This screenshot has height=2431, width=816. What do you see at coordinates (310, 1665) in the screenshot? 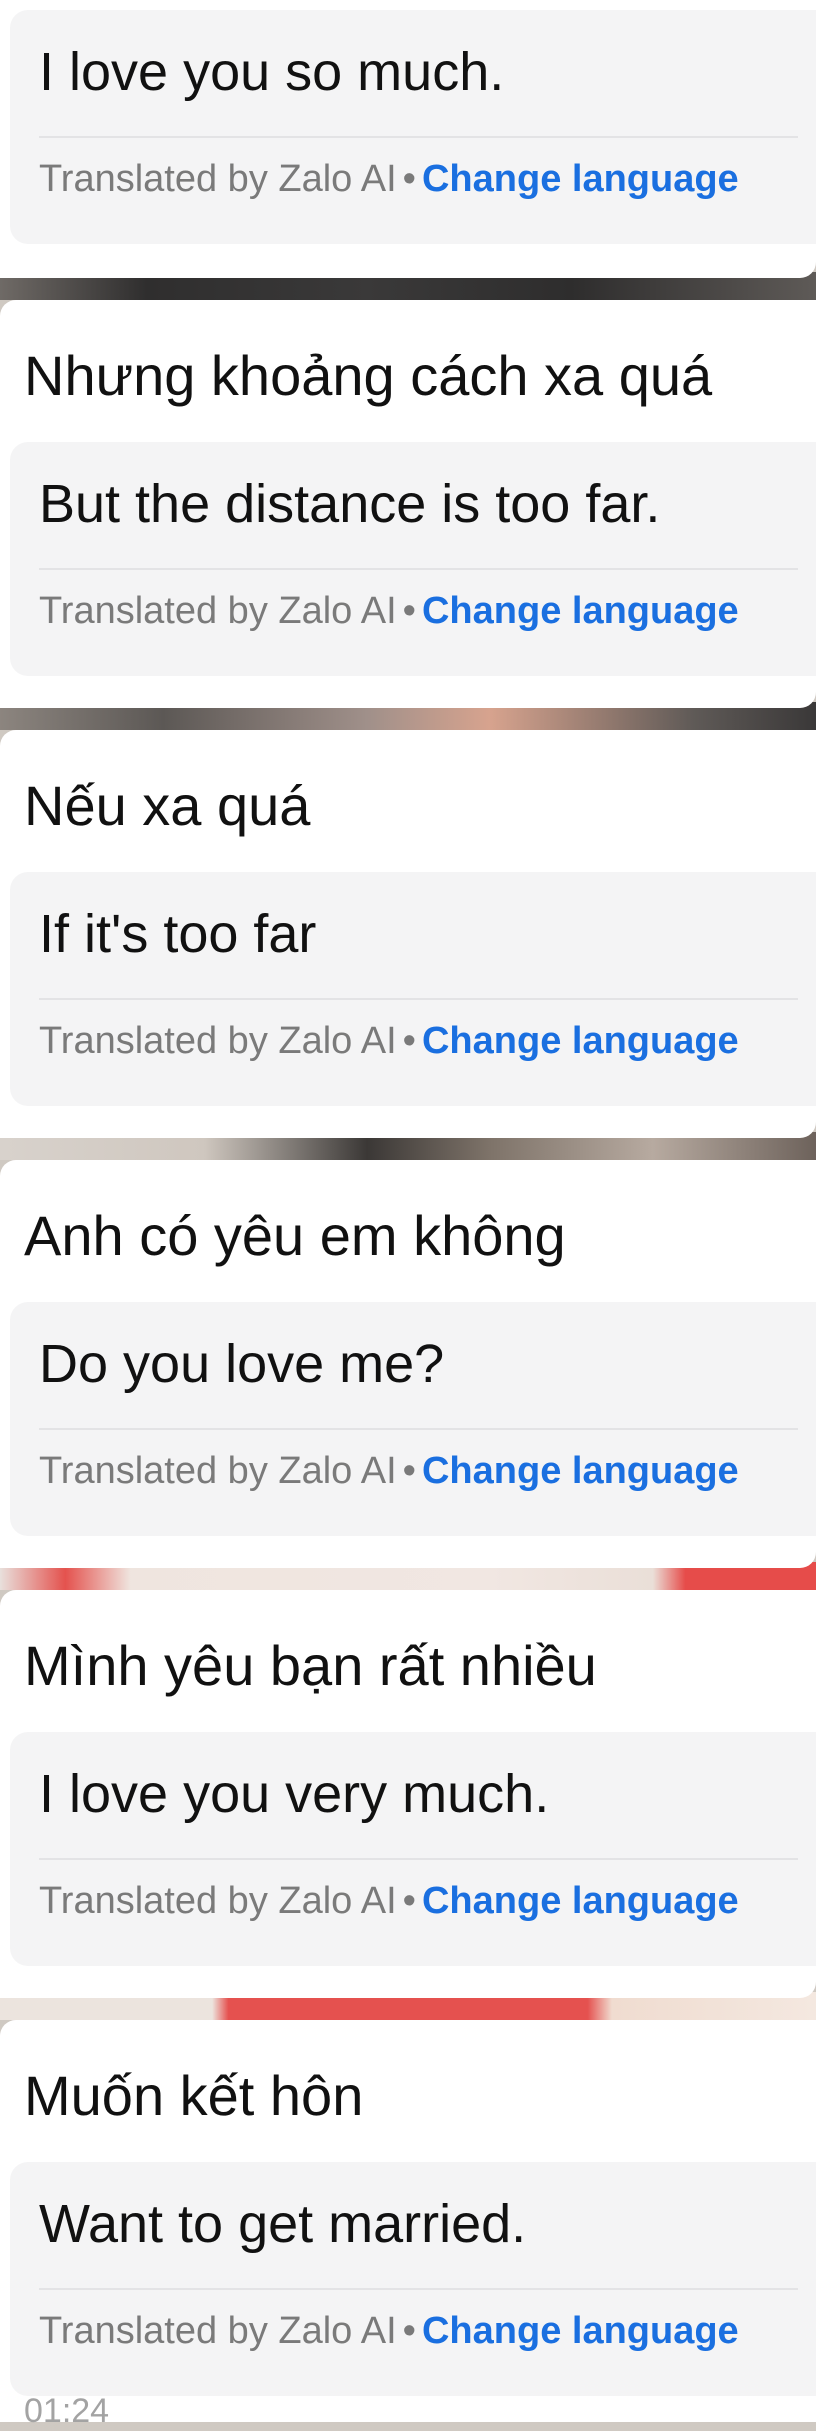
I see `original-message-text: Mình yêu bạn rất nhiều` at bounding box center [310, 1665].